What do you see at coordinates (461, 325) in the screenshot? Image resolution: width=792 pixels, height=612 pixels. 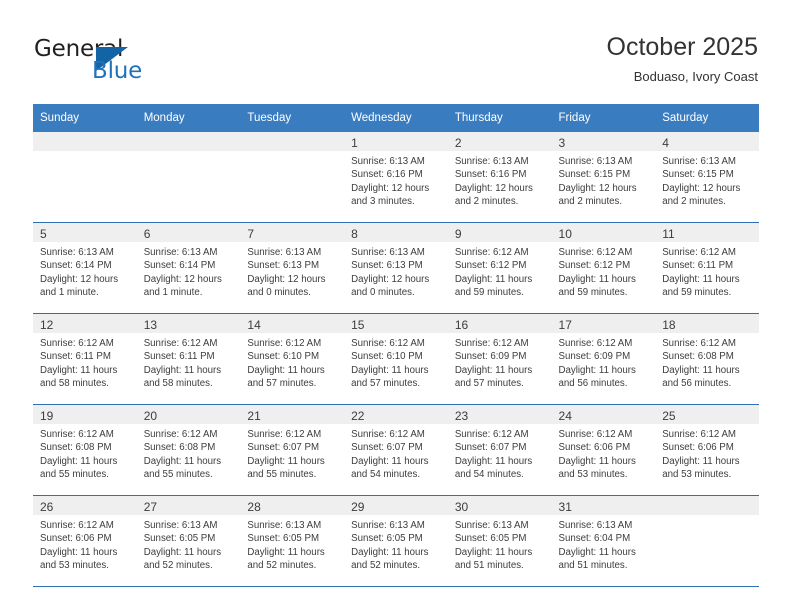 I see `day-number: 16` at bounding box center [461, 325].